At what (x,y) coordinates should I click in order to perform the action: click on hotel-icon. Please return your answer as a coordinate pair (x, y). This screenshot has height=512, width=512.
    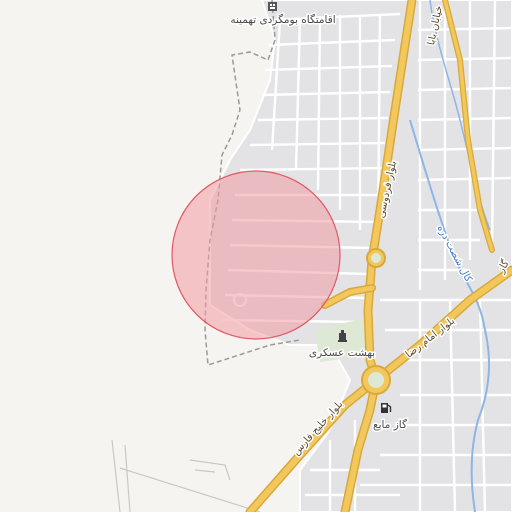
    Looking at the image, I should click on (272, 6).